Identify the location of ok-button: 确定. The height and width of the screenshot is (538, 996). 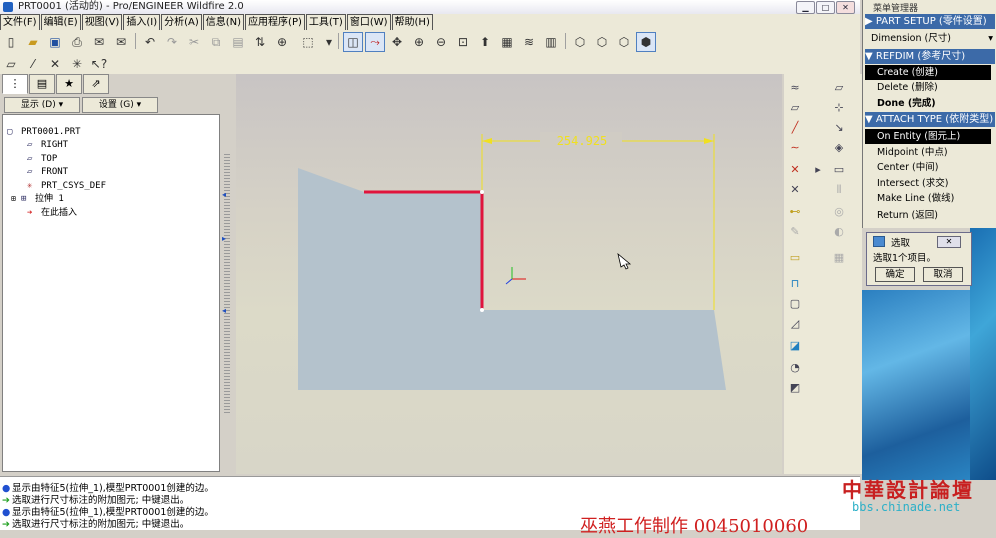
(895, 274).